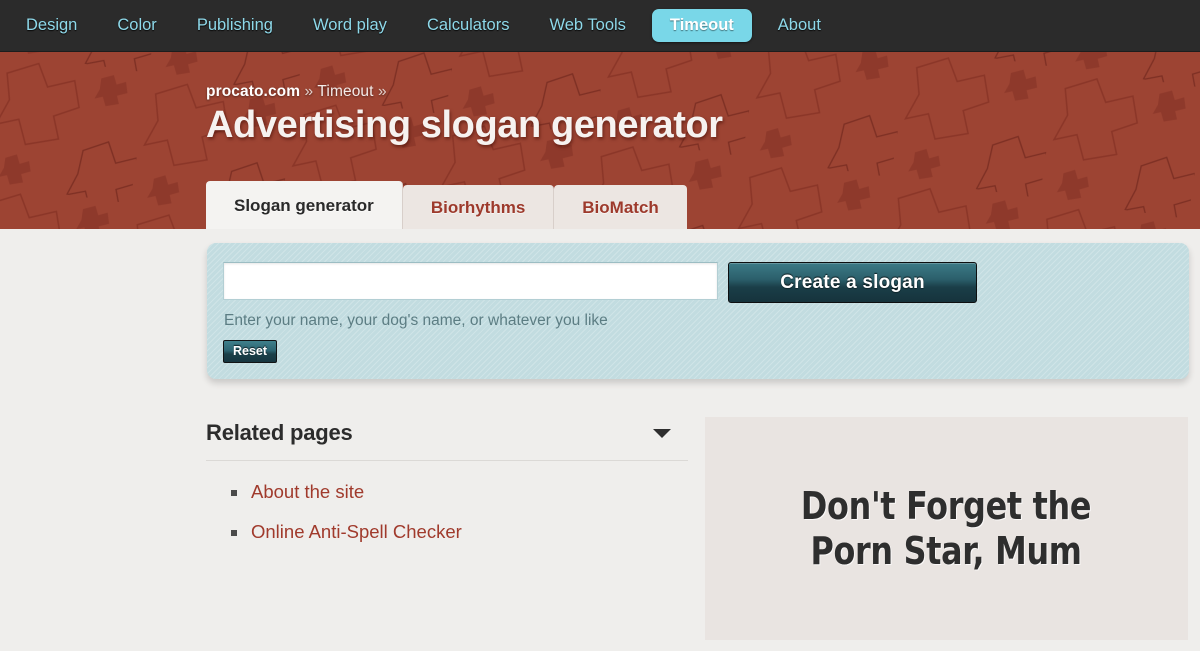  I want to click on page-title: Advertising slogan generator, so click(464, 125).